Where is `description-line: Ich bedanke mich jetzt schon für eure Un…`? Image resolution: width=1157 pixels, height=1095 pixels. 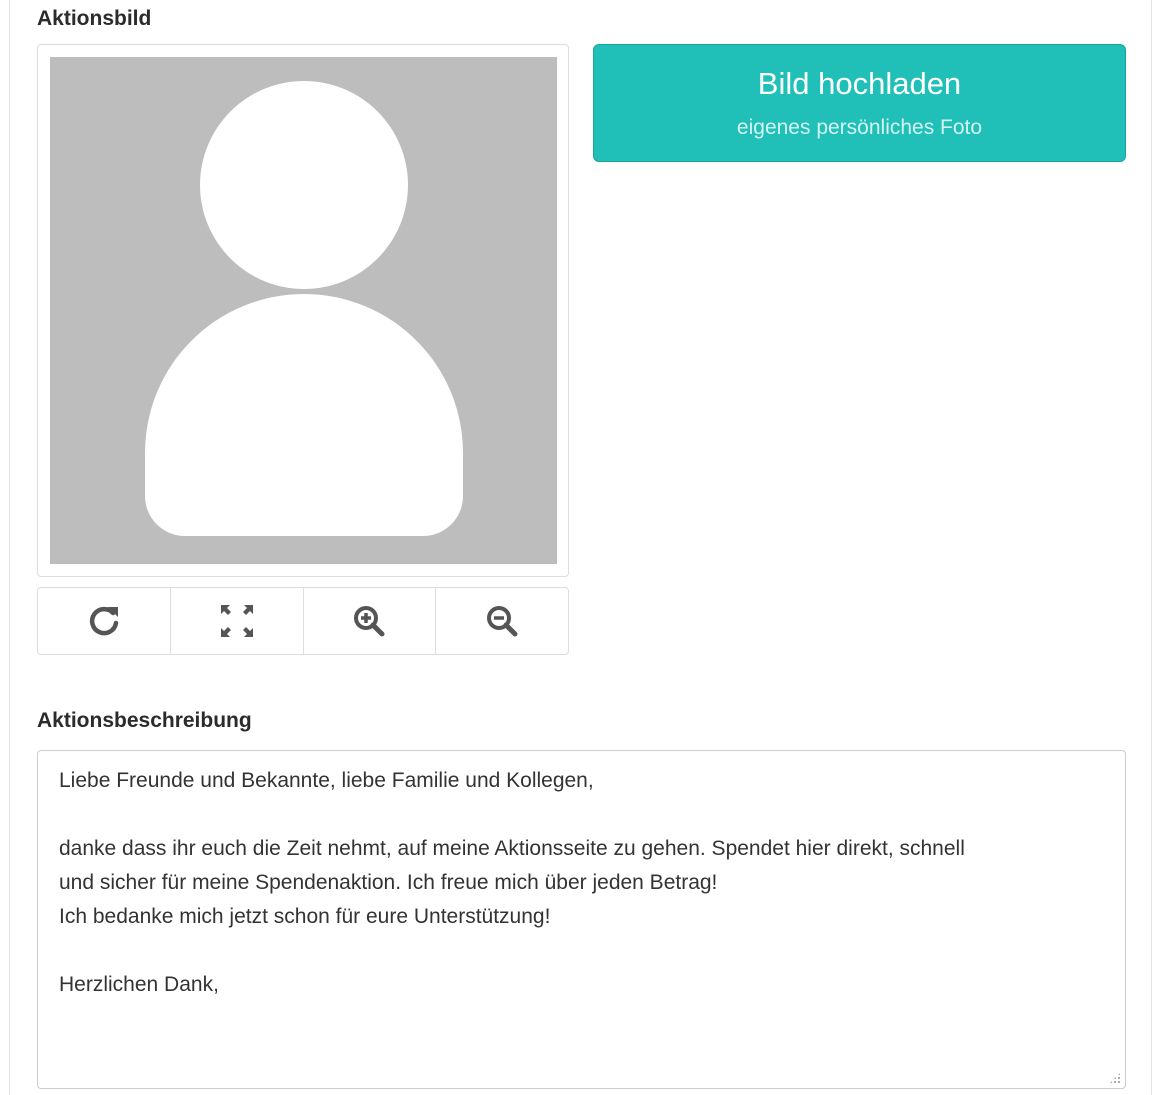 description-line: Ich bedanke mich jetzt schon für eure Un… is located at coordinates (305, 916).